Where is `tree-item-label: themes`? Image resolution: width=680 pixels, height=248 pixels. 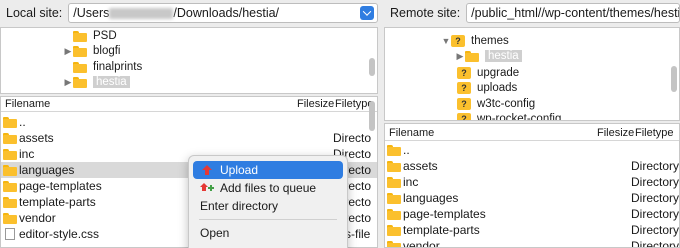 tree-item-label: themes is located at coordinates (490, 41).